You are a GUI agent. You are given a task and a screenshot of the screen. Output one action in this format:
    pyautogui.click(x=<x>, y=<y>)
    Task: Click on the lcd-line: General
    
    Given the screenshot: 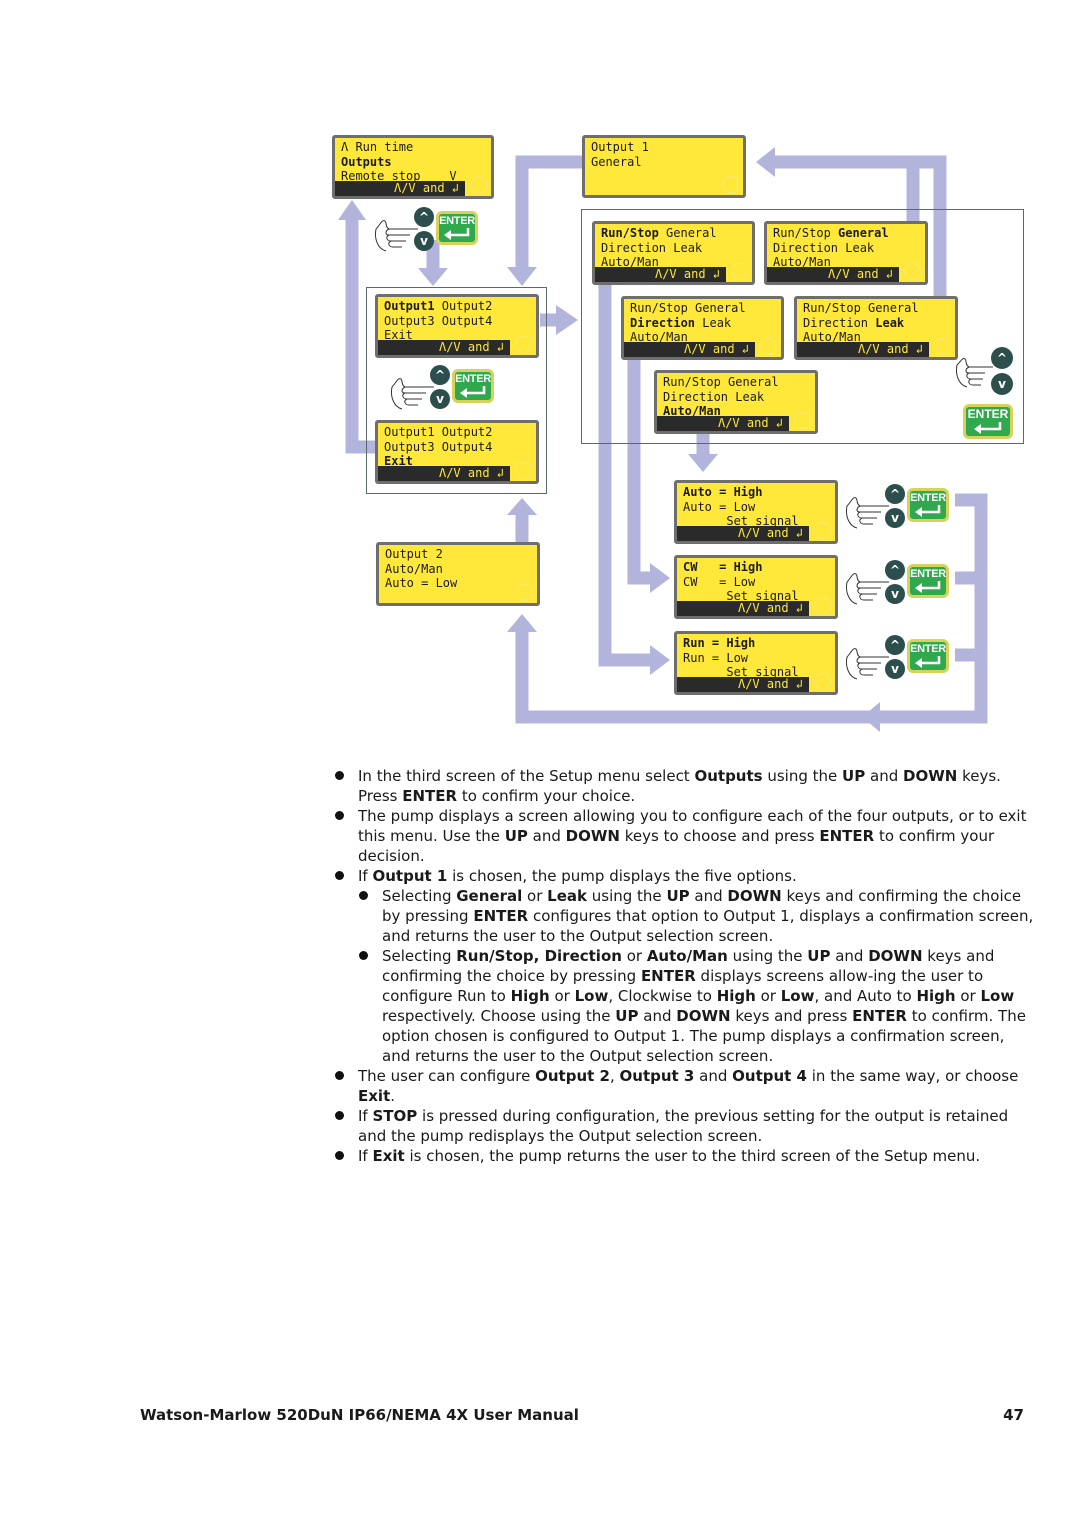 What is the action you would take?
    pyautogui.click(x=616, y=161)
    